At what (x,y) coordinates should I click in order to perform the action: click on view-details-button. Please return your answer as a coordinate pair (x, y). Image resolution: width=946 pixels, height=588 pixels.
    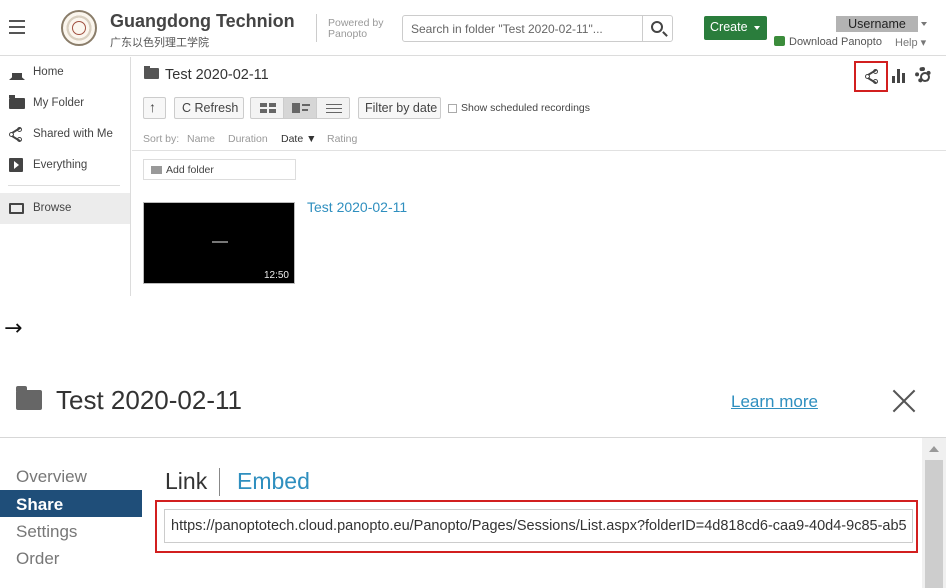
    Looking at the image, I should click on (300, 108).